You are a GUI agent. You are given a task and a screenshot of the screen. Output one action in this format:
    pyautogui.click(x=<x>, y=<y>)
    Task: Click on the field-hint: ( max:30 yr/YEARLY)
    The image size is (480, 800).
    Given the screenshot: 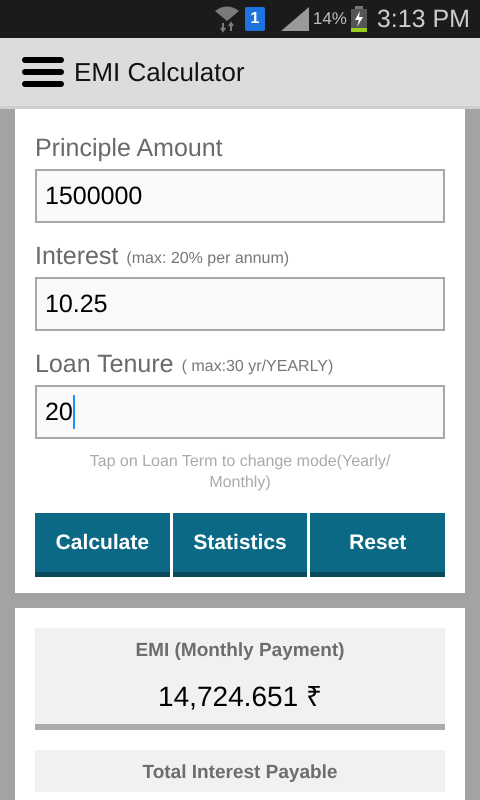 What is the action you would take?
    pyautogui.click(x=258, y=366)
    